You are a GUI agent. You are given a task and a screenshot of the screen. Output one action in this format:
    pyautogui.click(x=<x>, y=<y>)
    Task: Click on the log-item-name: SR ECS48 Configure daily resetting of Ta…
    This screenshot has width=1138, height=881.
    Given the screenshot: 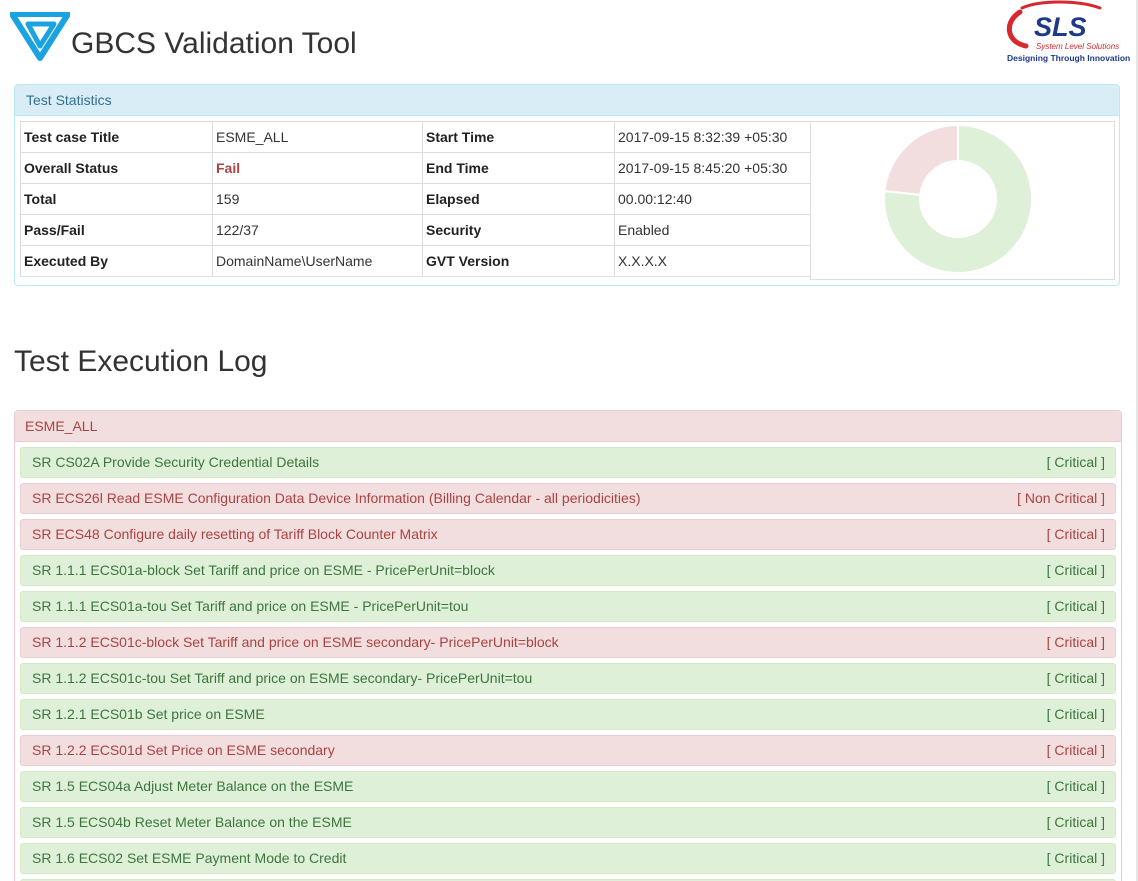 What is the action you would take?
    pyautogui.click(x=235, y=534)
    